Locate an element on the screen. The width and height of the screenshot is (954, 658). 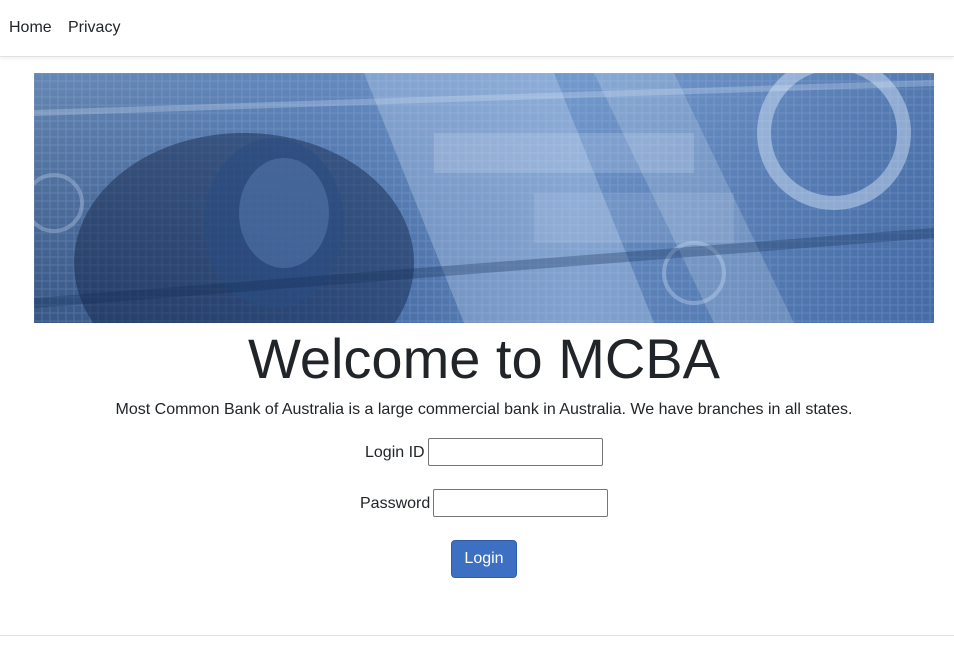
login-id-label: Login ID is located at coordinates (395, 452).